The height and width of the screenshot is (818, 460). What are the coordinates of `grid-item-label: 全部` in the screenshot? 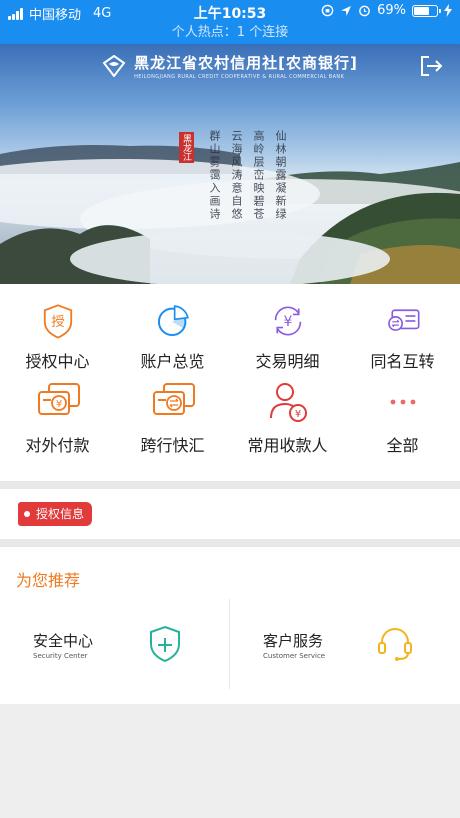 It's located at (402, 445).